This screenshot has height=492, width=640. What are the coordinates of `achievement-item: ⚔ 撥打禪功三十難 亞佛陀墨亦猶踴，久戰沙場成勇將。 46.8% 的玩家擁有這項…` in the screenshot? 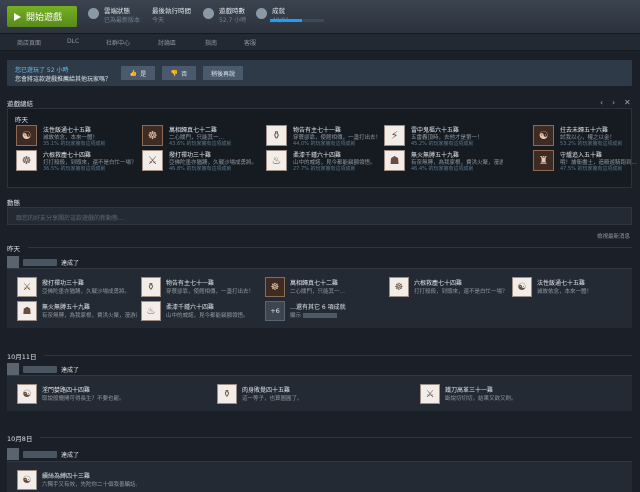 It's located at (201, 163).